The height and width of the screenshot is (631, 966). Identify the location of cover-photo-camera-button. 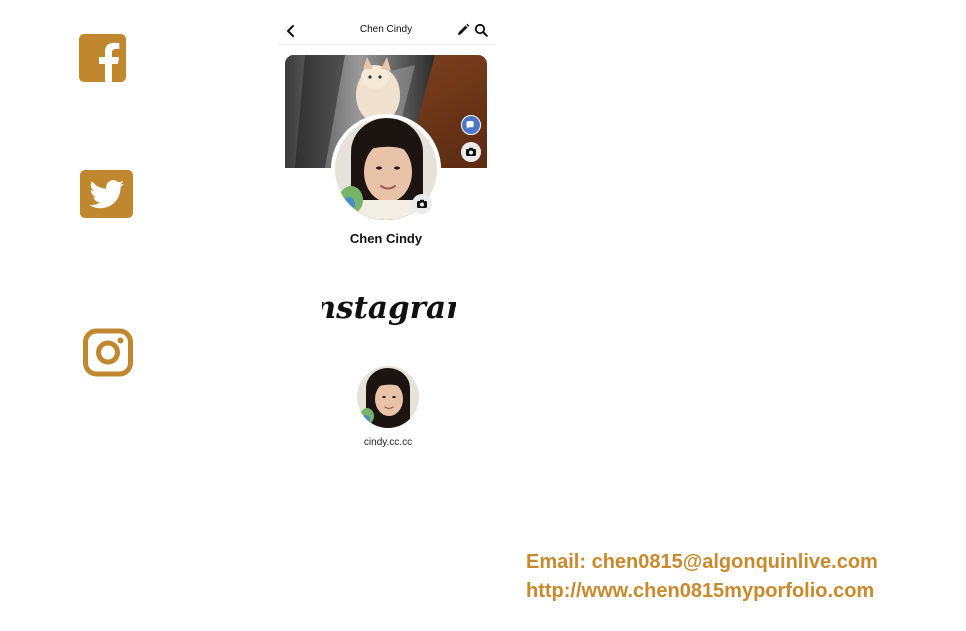
(471, 152).